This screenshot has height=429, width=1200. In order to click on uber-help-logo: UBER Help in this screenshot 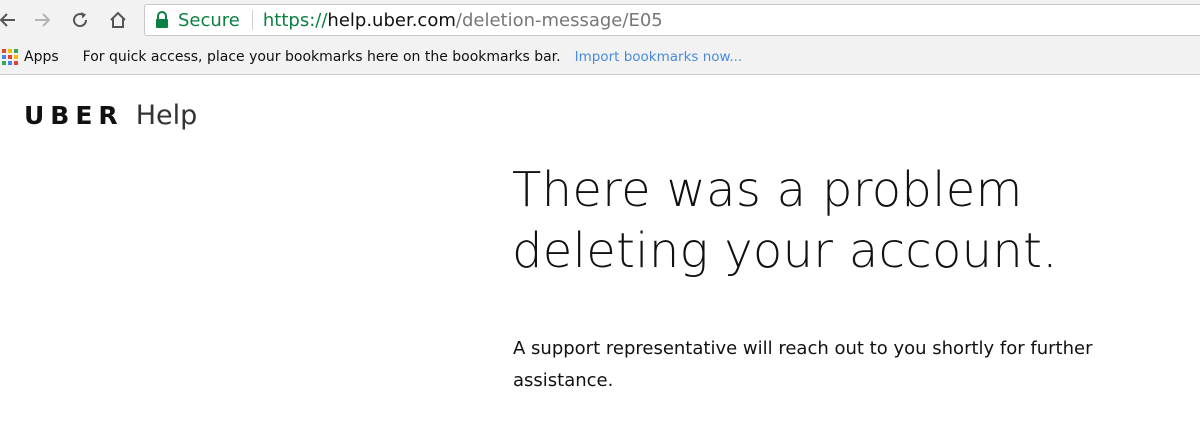, I will do `click(110, 115)`.